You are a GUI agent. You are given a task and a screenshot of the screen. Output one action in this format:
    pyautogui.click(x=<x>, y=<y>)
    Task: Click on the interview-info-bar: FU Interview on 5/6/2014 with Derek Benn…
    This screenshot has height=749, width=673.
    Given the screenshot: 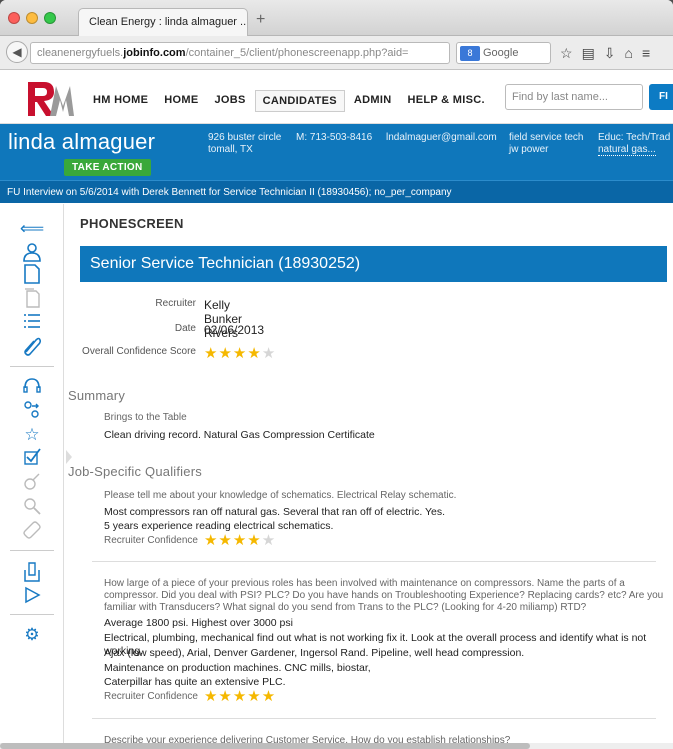 What is the action you would take?
    pyautogui.click(x=336, y=191)
    